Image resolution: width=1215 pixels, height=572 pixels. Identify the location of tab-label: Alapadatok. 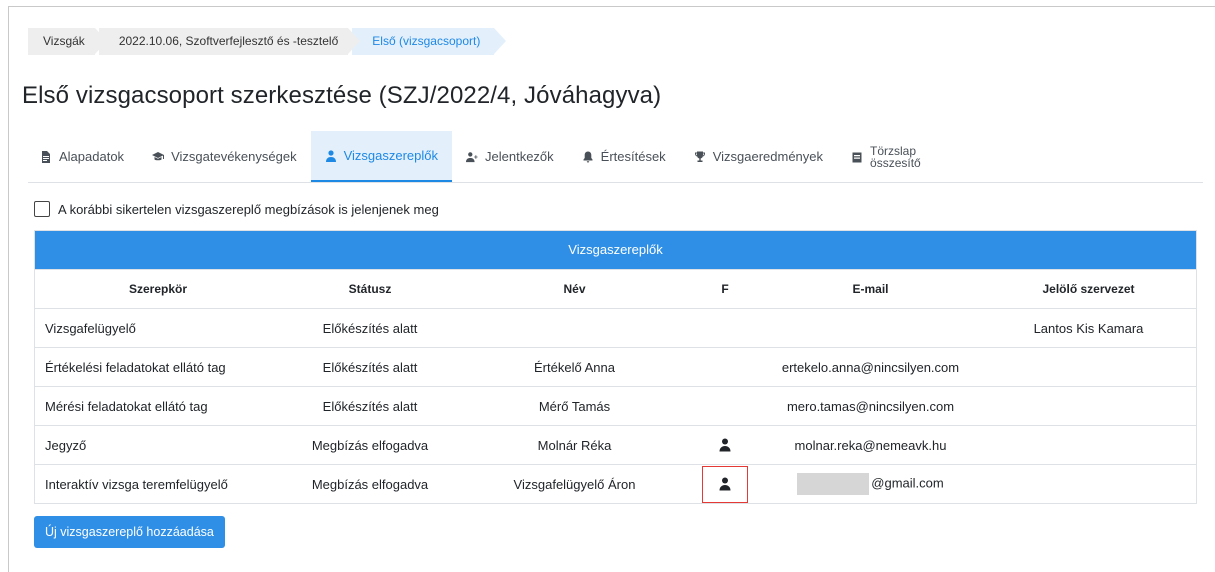
(92, 156).